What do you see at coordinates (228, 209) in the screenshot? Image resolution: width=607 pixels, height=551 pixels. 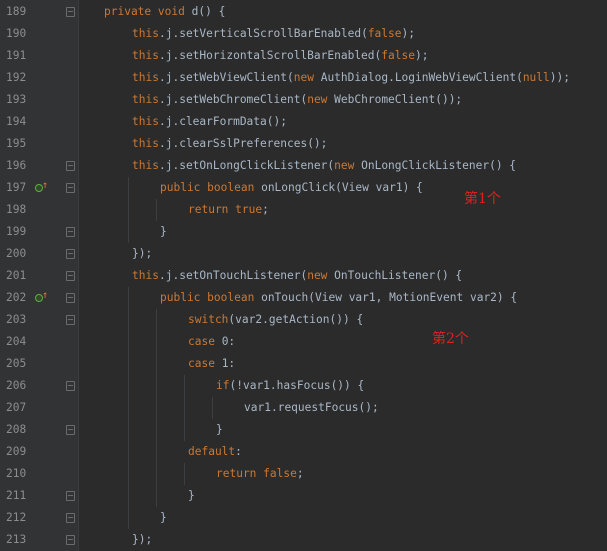 I see `code-text: return true;` at bounding box center [228, 209].